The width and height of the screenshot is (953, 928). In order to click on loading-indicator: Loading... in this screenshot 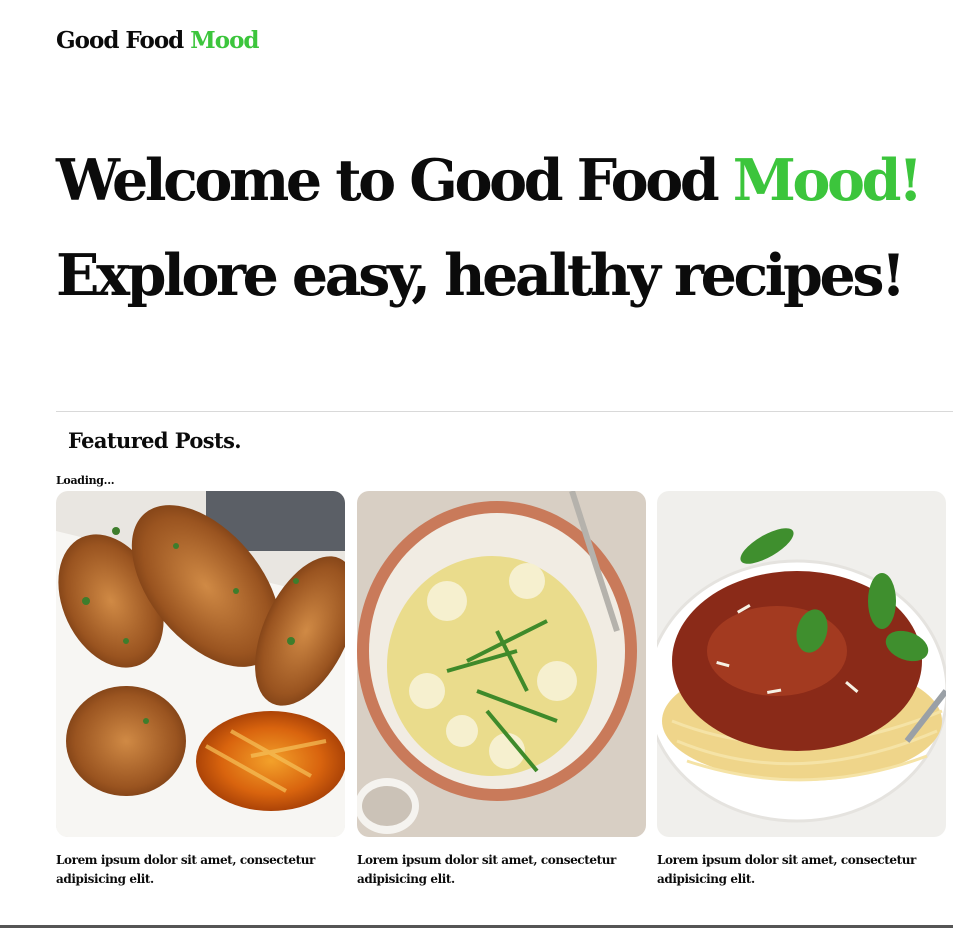, I will do `click(85, 480)`.